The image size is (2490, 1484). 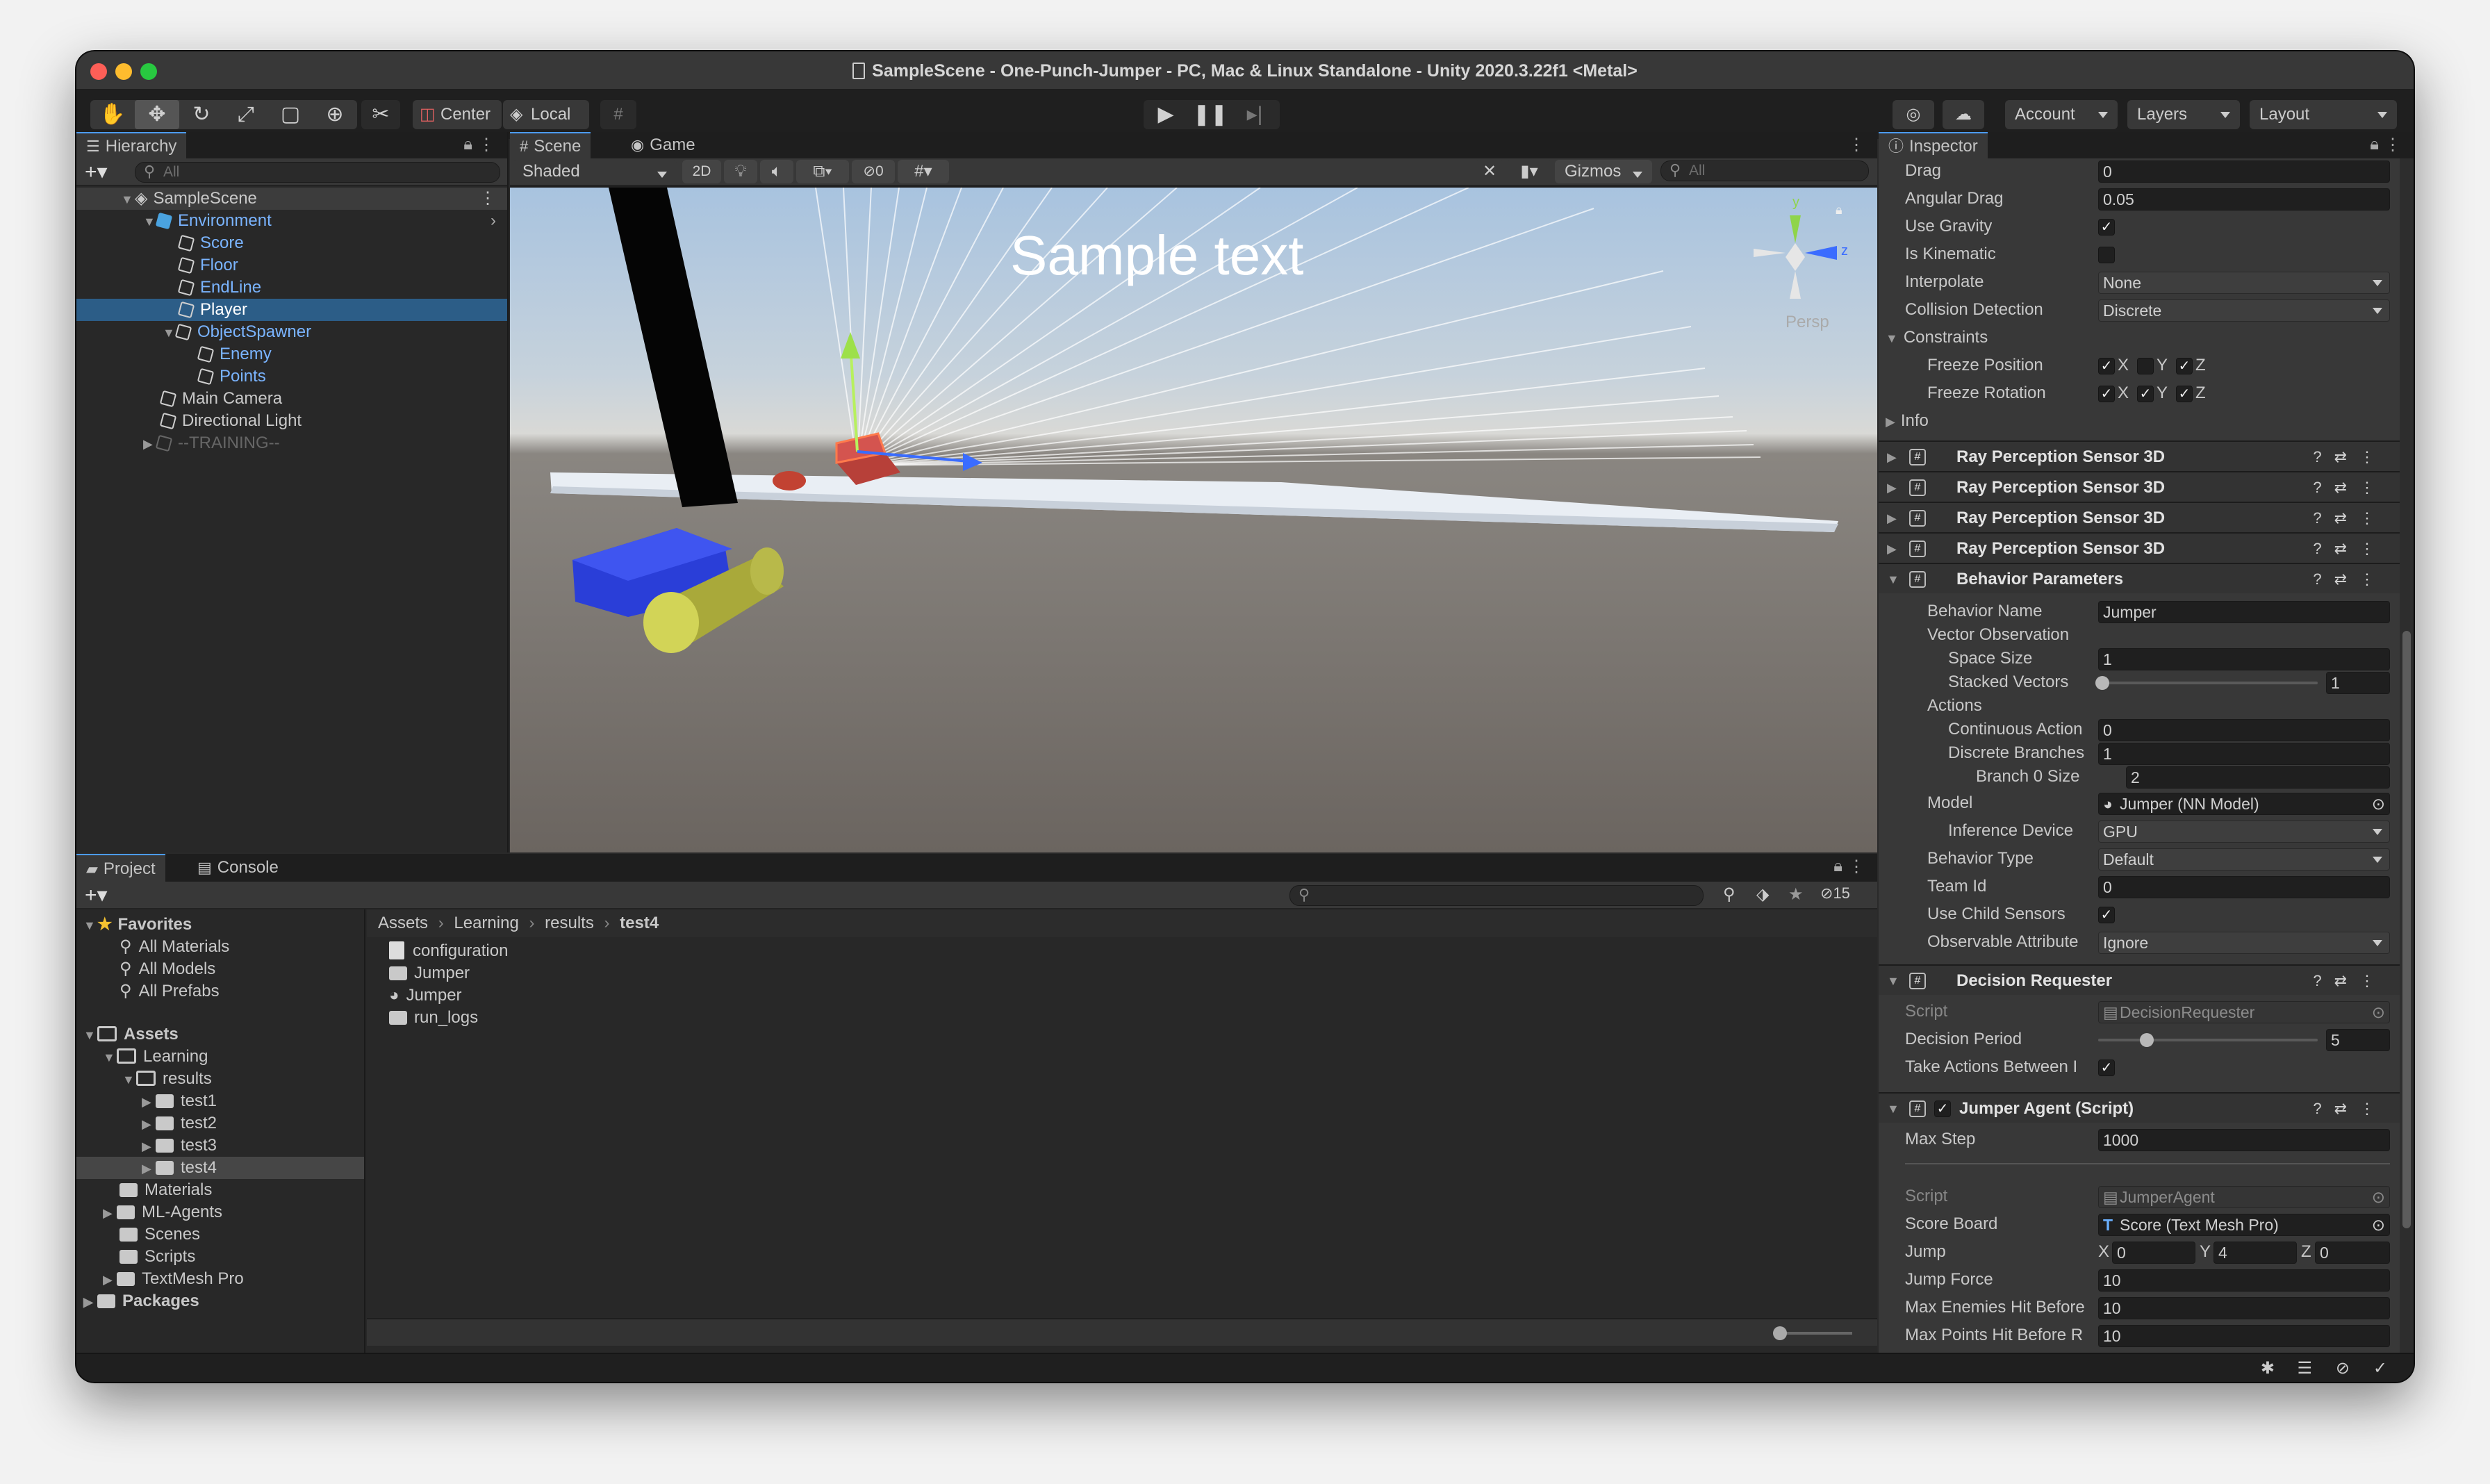 What do you see at coordinates (488, 199) in the screenshot?
I see `more-icon: ⋮` at bounding box center [488, 199].